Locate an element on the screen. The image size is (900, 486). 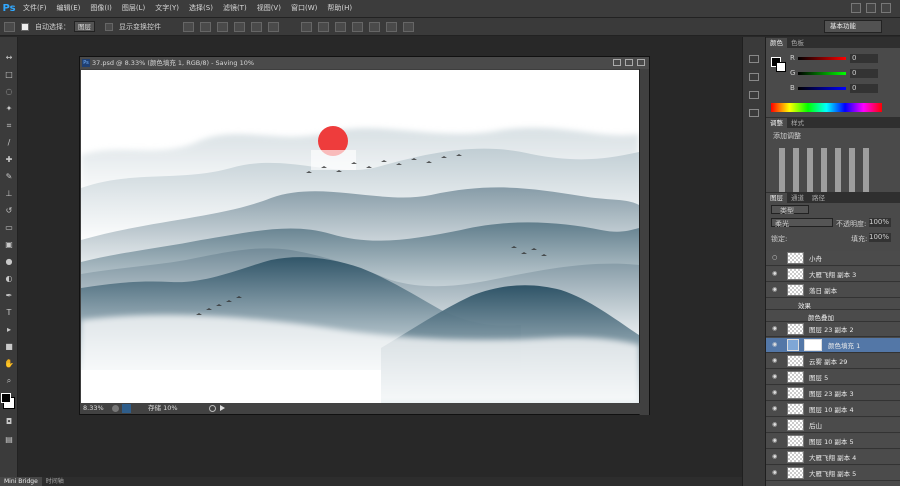
doc-maximize-icon is located at coordinates (629, 62).